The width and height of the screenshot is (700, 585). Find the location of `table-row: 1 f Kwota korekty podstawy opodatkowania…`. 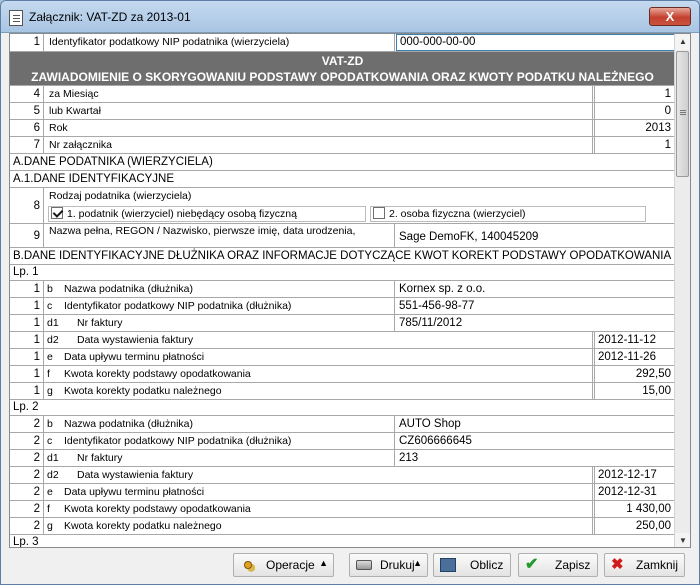

table-row: 1 f Kwota korekty podstawy opodatkowania… is located at coordinates (342, 374).